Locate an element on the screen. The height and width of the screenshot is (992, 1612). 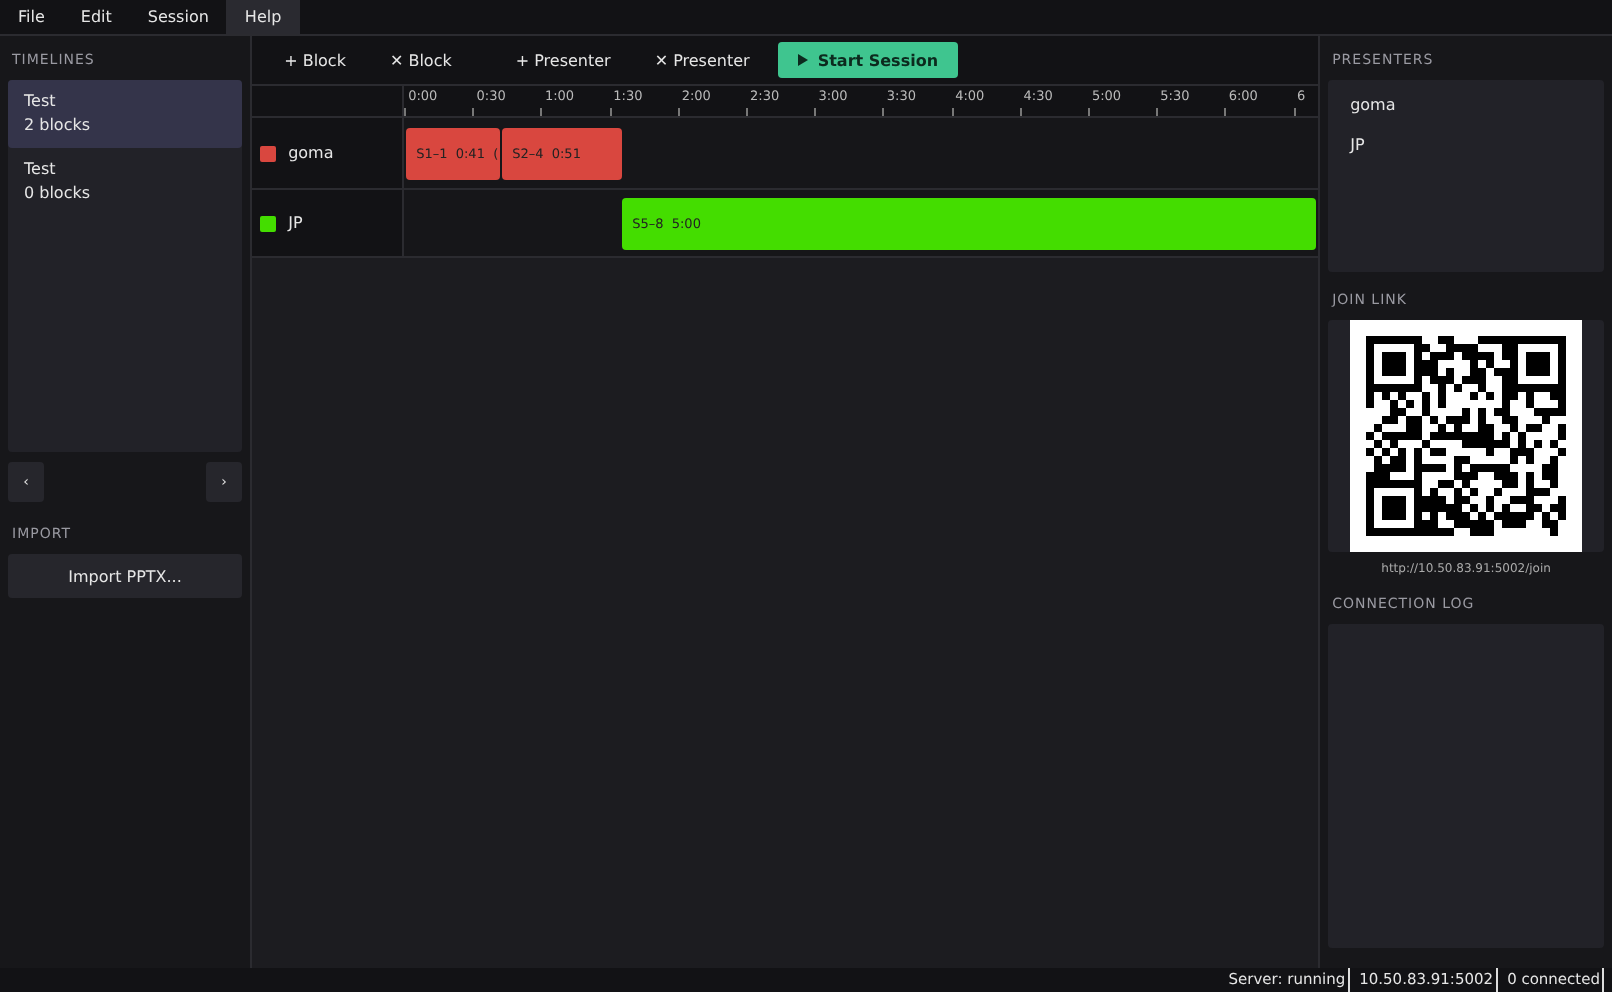
presenter-item: goma is located at coordinates (1466, 106).